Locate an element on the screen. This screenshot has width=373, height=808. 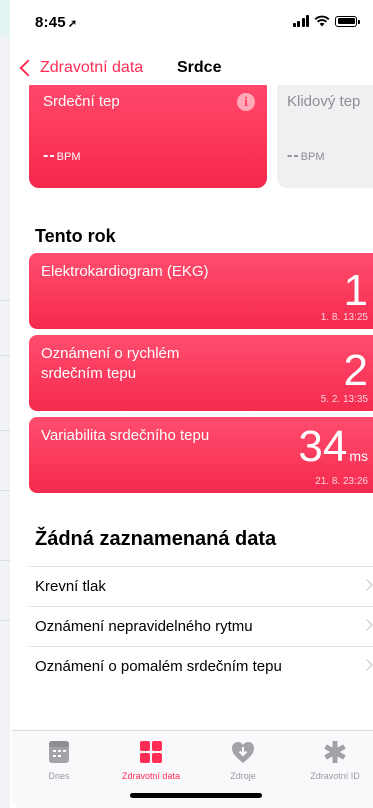
status-time: 8:45 ➚ is located at coordinates (56, 22).